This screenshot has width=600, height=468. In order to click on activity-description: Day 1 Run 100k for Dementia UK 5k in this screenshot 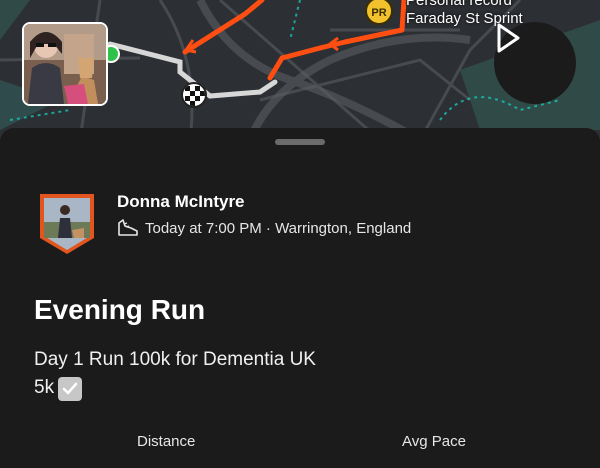, I will do `click(175, 374)`.